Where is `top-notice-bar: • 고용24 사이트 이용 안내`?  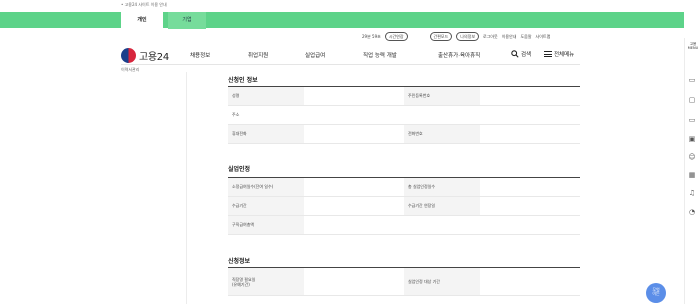 top-notice-bar: • 고용24 사이트 이용 안내 is located at coordinates (350, 6).